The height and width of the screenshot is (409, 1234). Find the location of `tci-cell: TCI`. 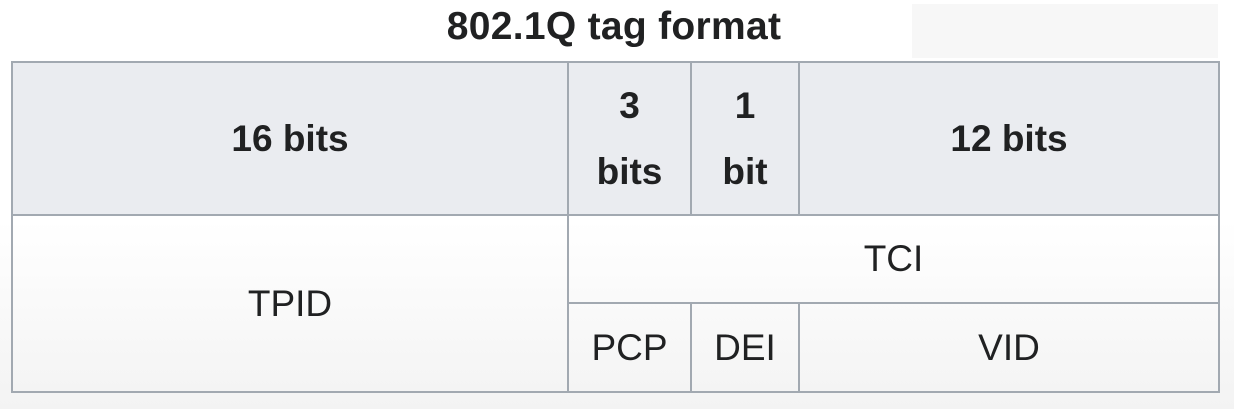

tci-cell: TCI is located at coordinates (893, 259).